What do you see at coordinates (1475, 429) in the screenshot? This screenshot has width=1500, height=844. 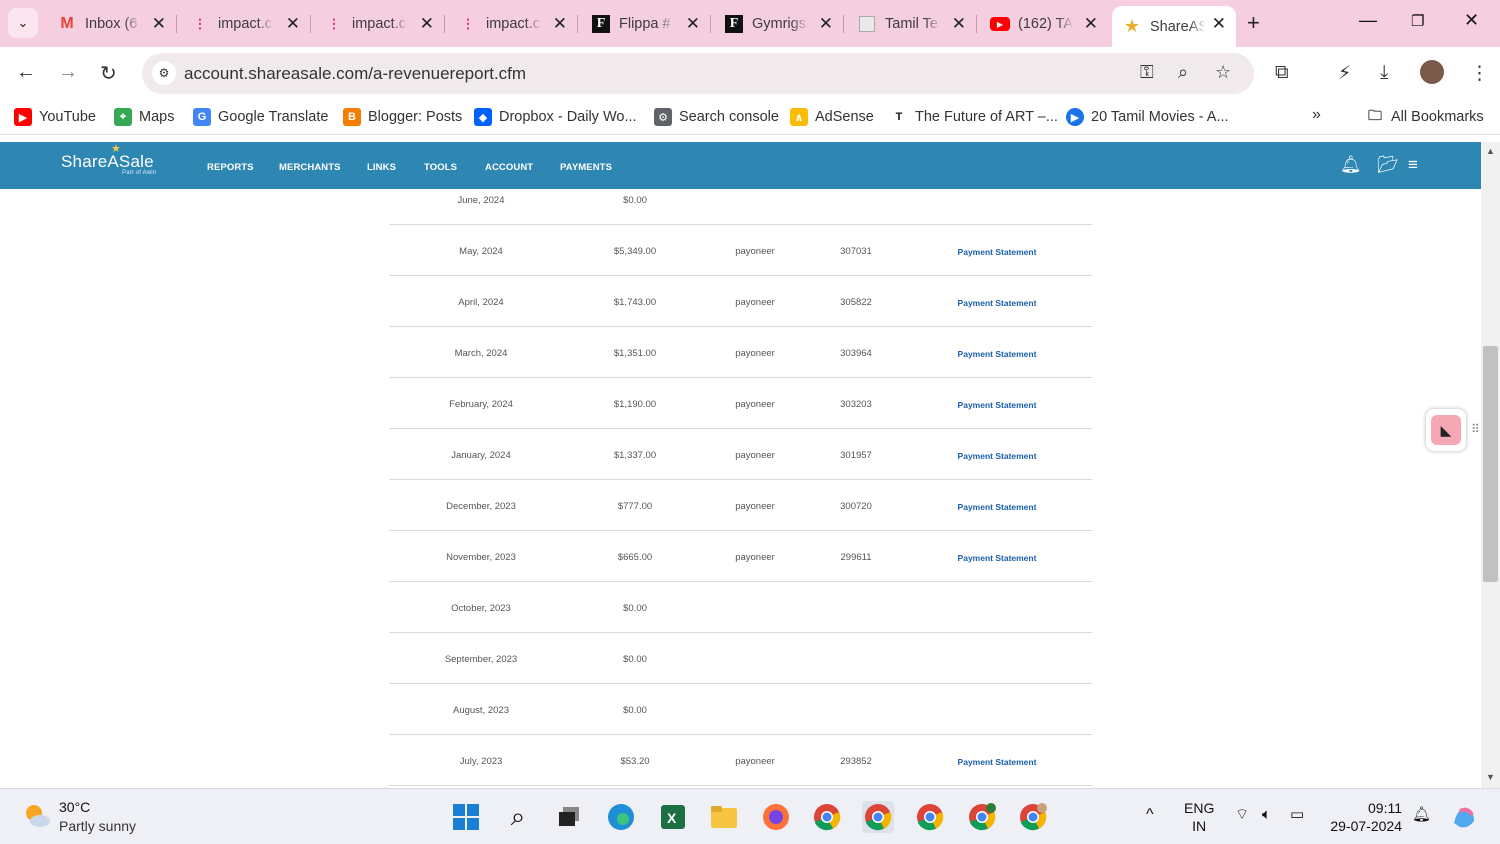 I see `drag-handle-icon: ⠿` at bounding box center [1475, 429].